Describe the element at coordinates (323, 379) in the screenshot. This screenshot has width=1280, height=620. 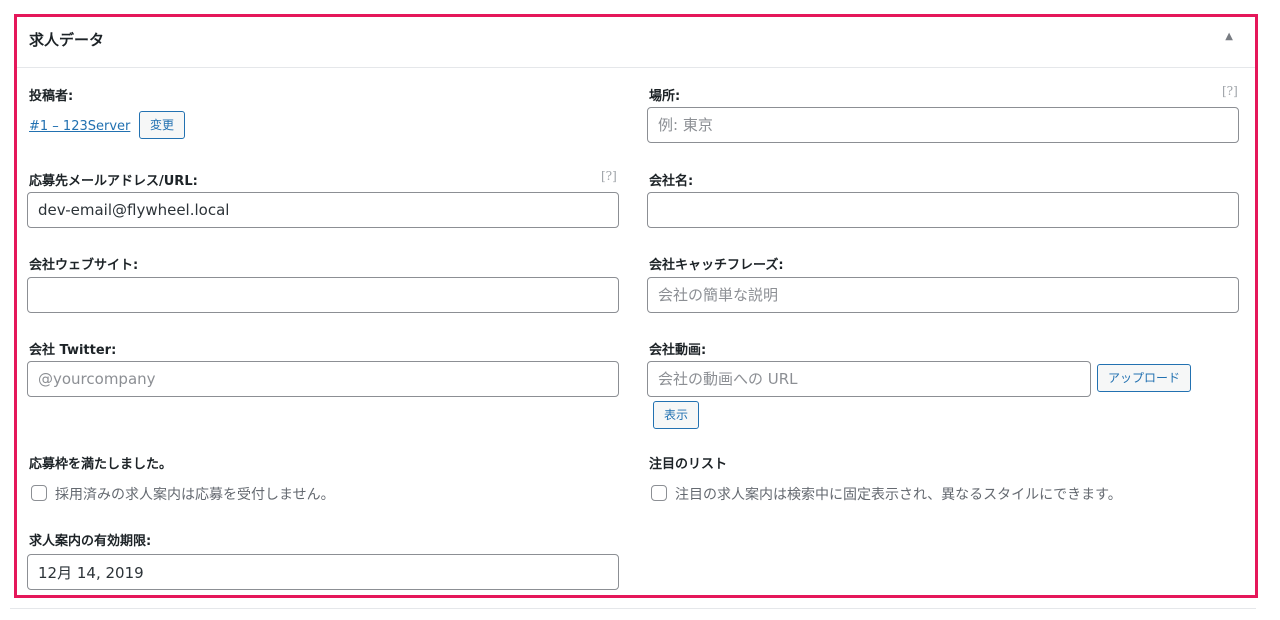
I see `company-twitter-input` at that location.